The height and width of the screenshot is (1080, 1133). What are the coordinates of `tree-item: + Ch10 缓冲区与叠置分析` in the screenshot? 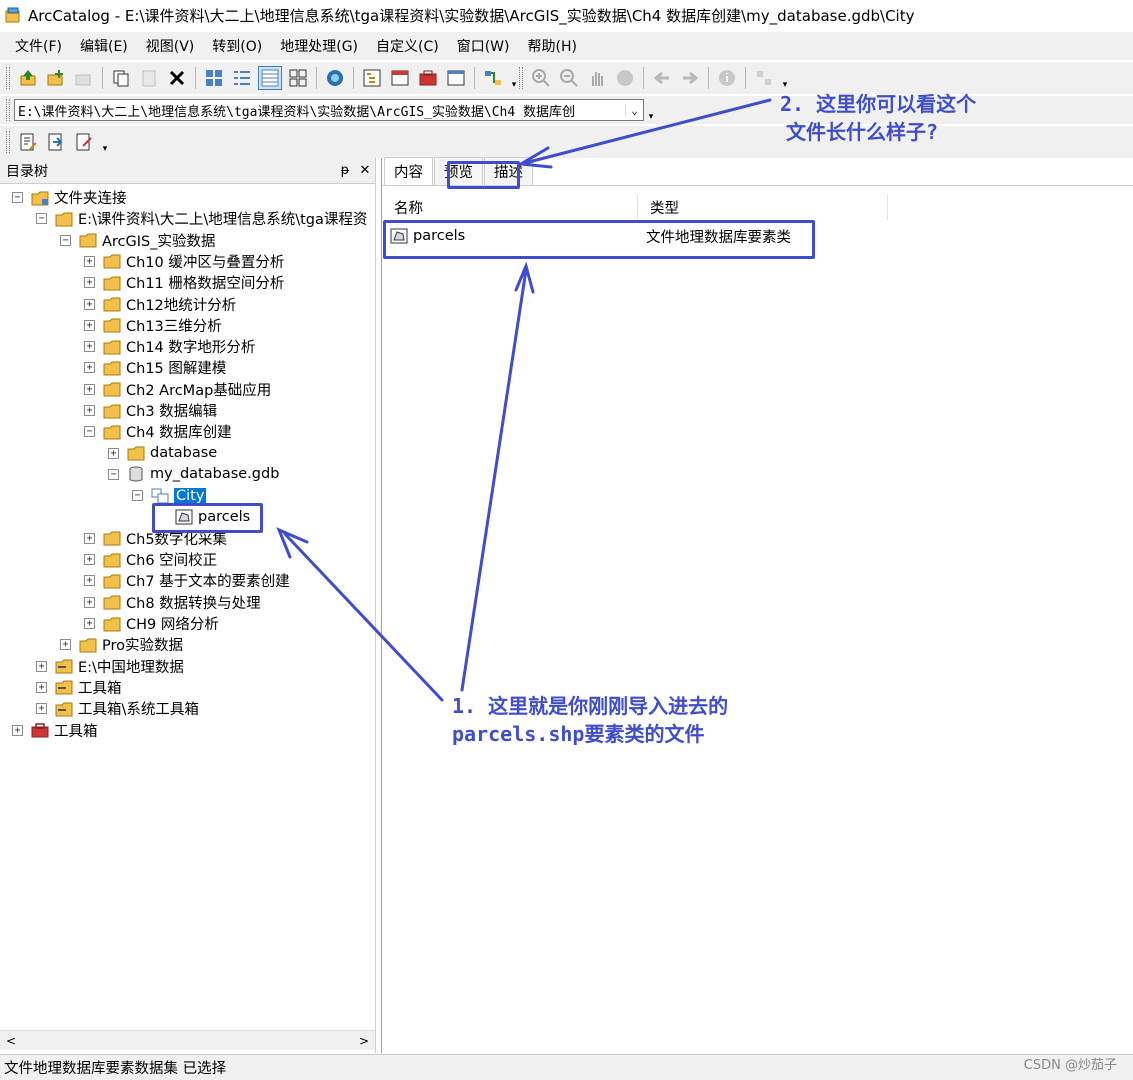 It's located at (184, 261).